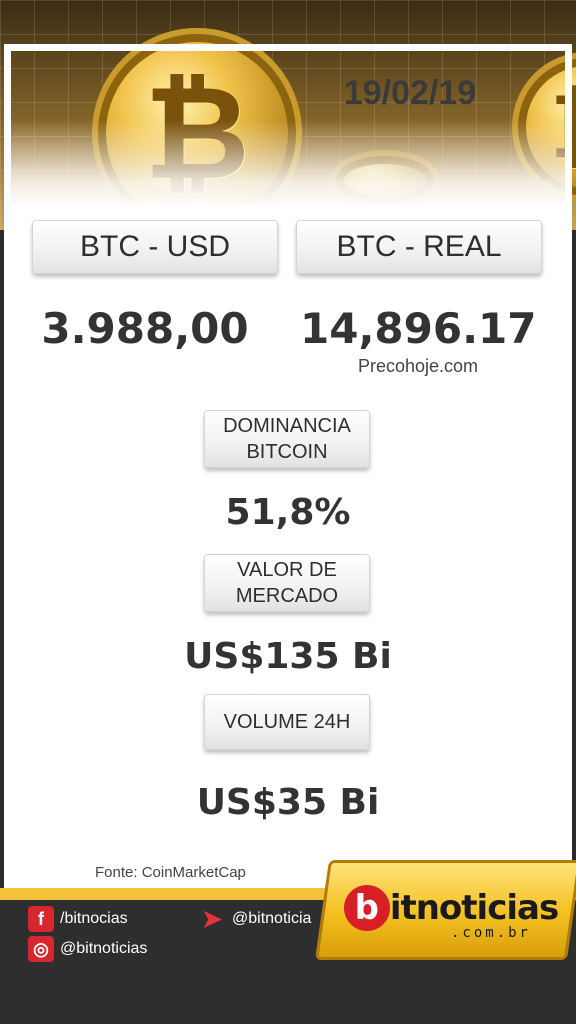 The width and height of the screenshot is (576, 1024). What do you see at coordinates (41, 949) in the screenshot?
I see `instagram-icon: ◎` at bounding box center [41, 949].